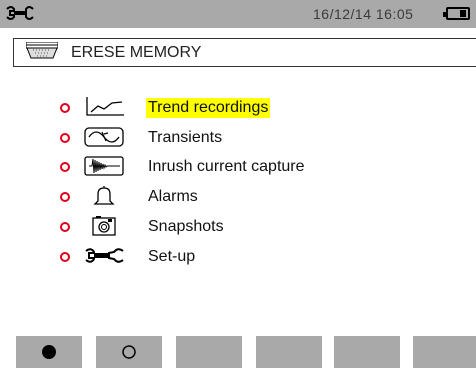  What do you see at coordinates (456, 13) in the screenshot?
I see `battery-icon` at bounding box center [456, 13].